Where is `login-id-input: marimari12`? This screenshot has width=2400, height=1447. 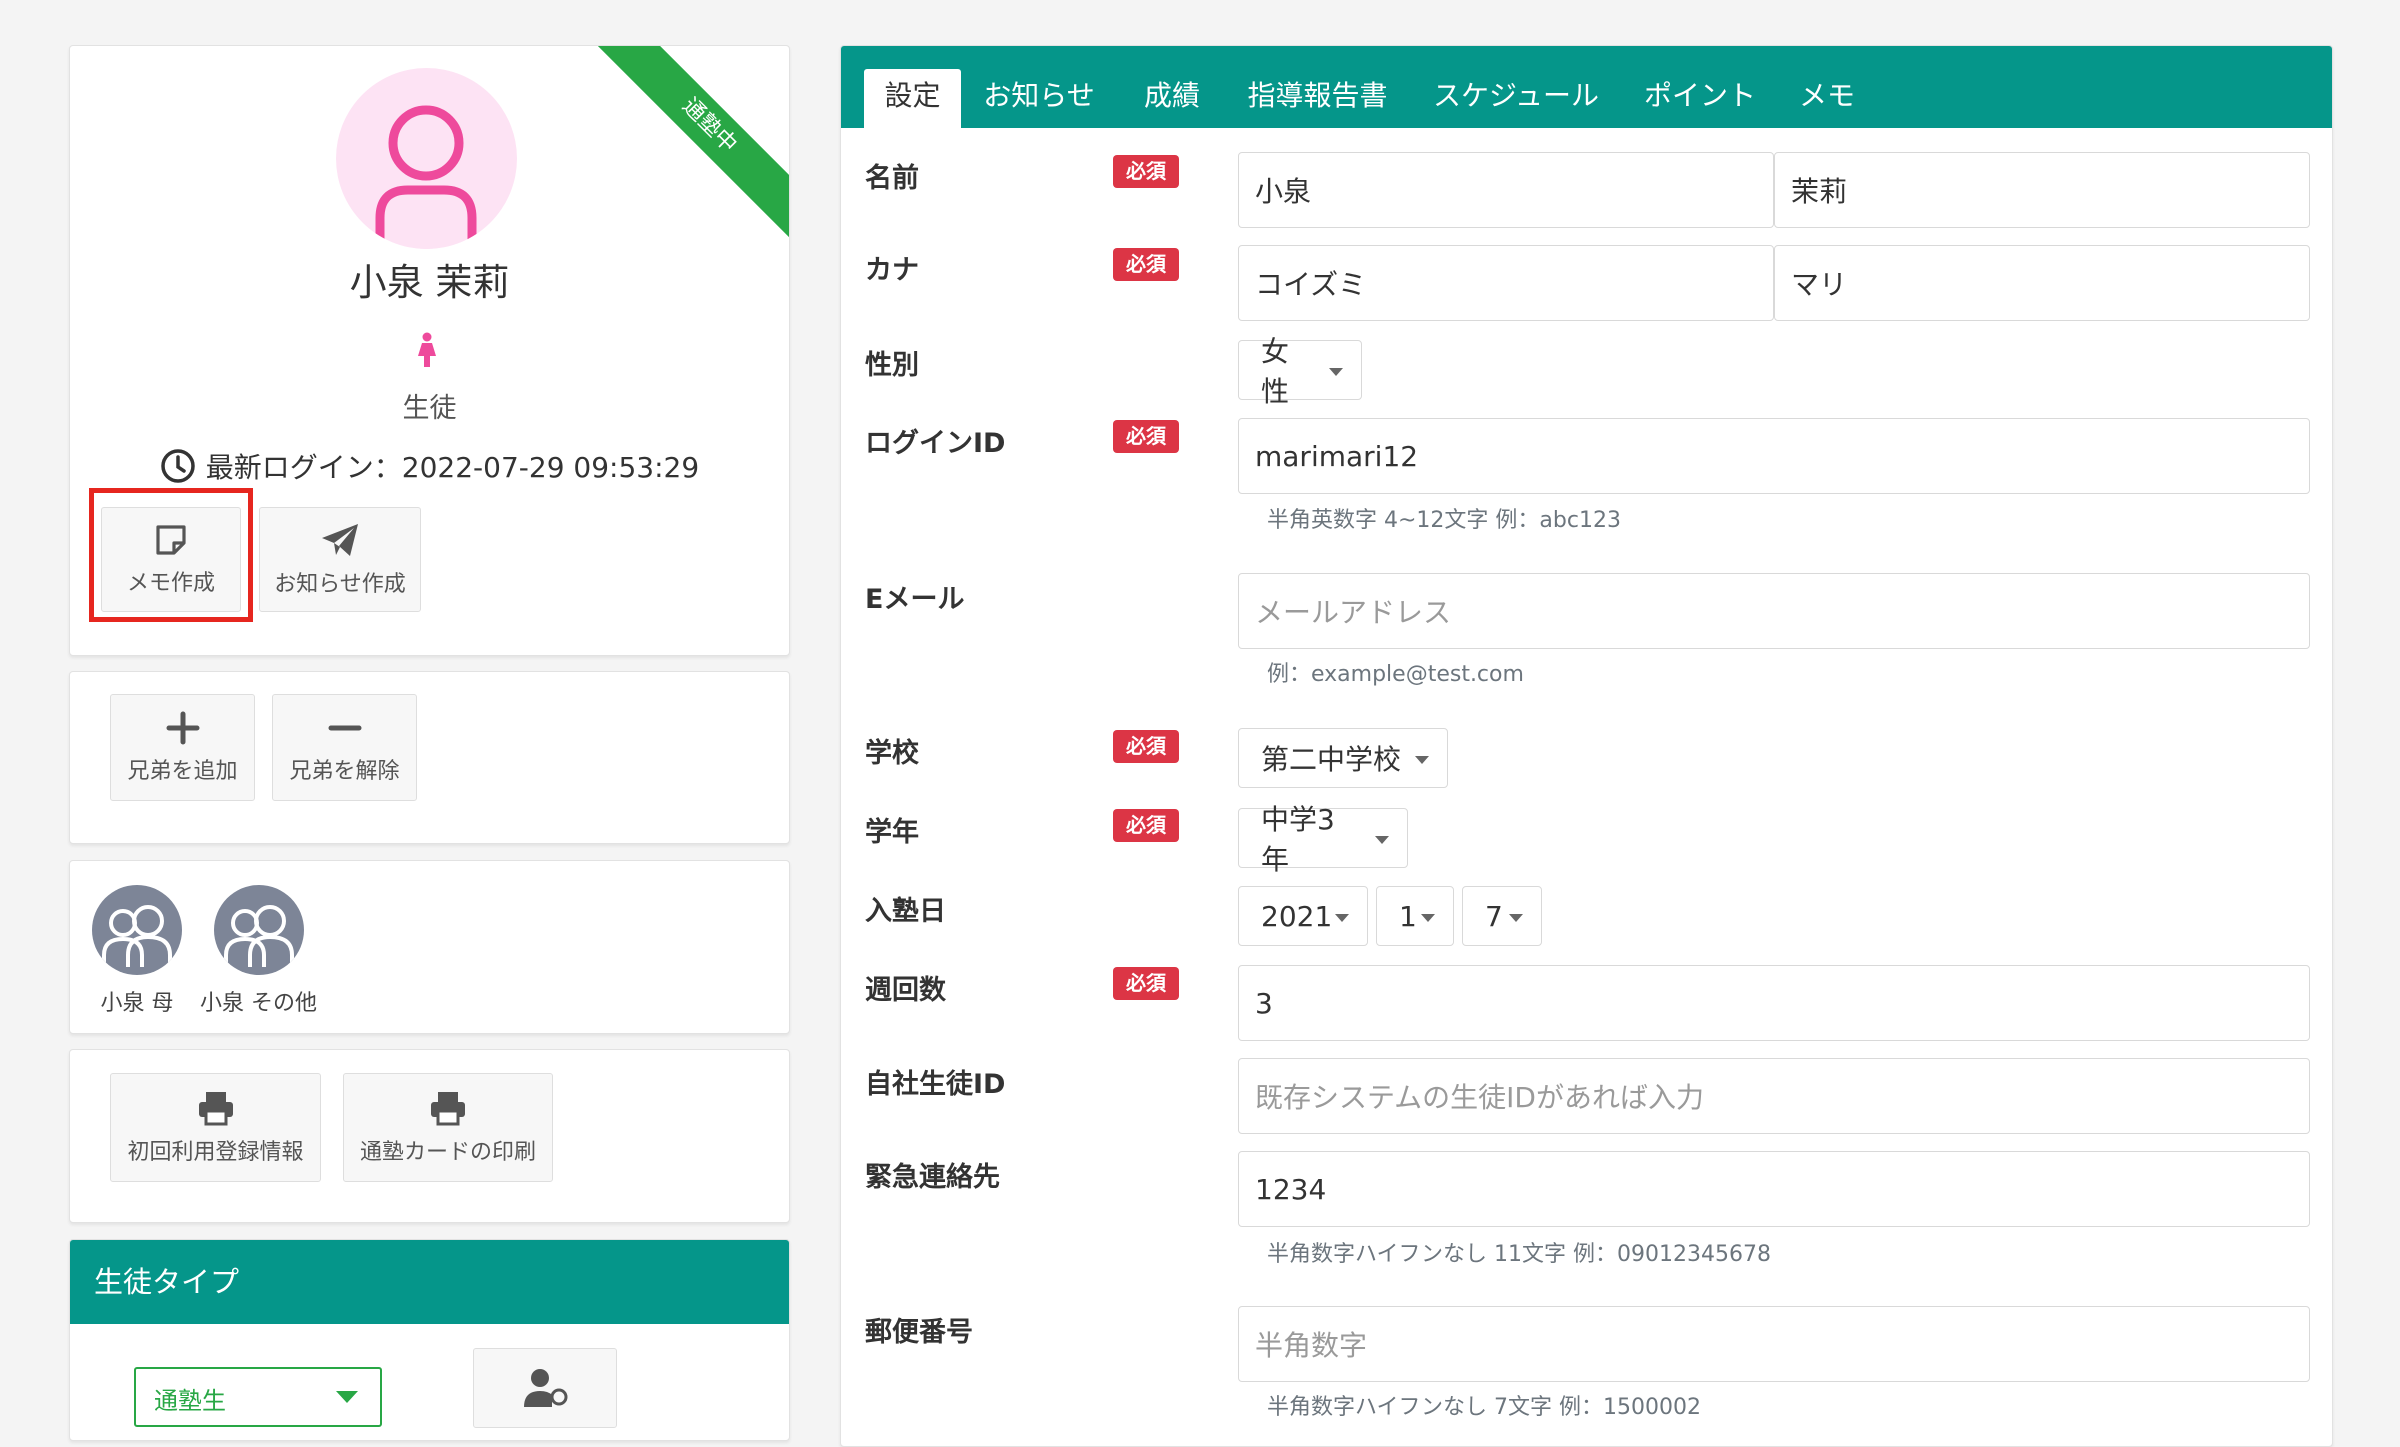 login-id-input: marimari12 is located at coordinates (1774, 456).